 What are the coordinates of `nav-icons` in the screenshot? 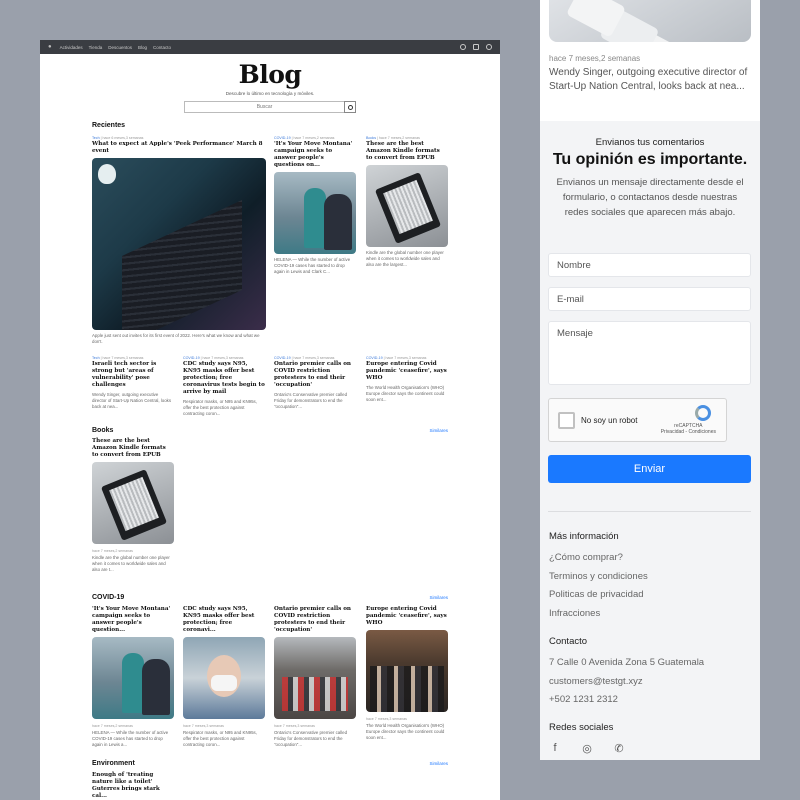 It's located at (476, 47).